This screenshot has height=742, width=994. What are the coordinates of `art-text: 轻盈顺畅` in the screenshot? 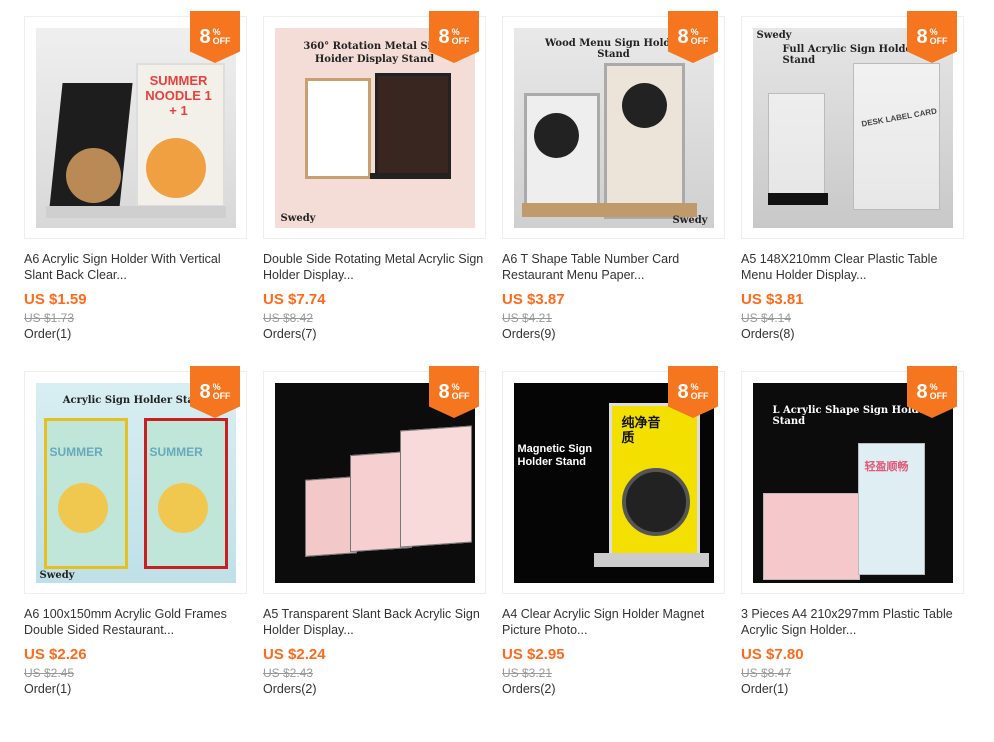 It's located at (886, 466).